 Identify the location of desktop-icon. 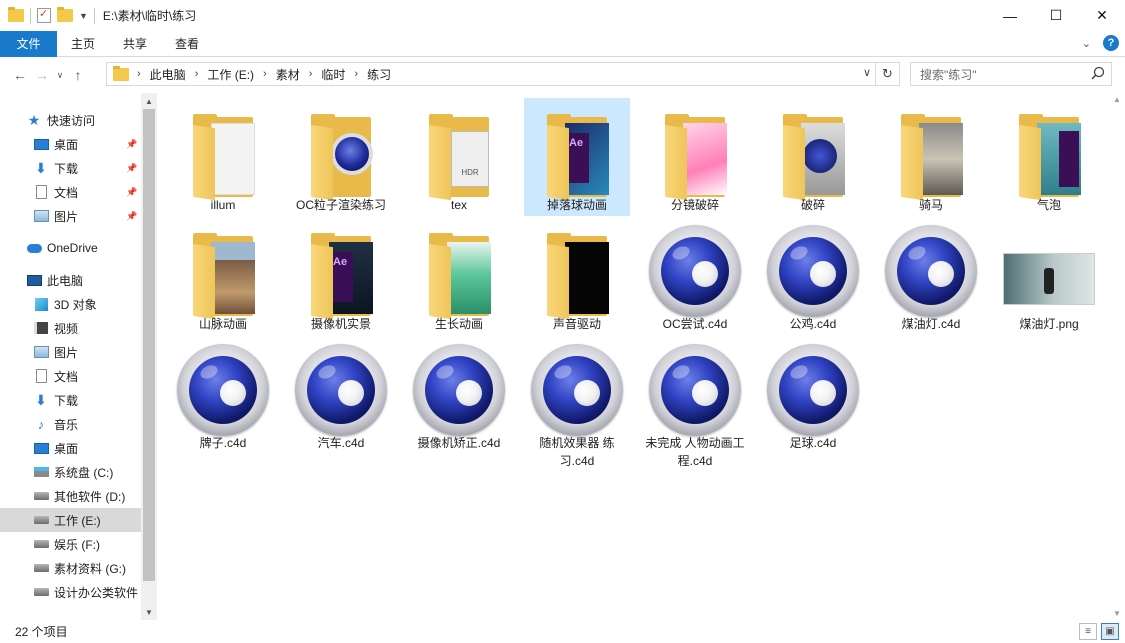
(41, 448).